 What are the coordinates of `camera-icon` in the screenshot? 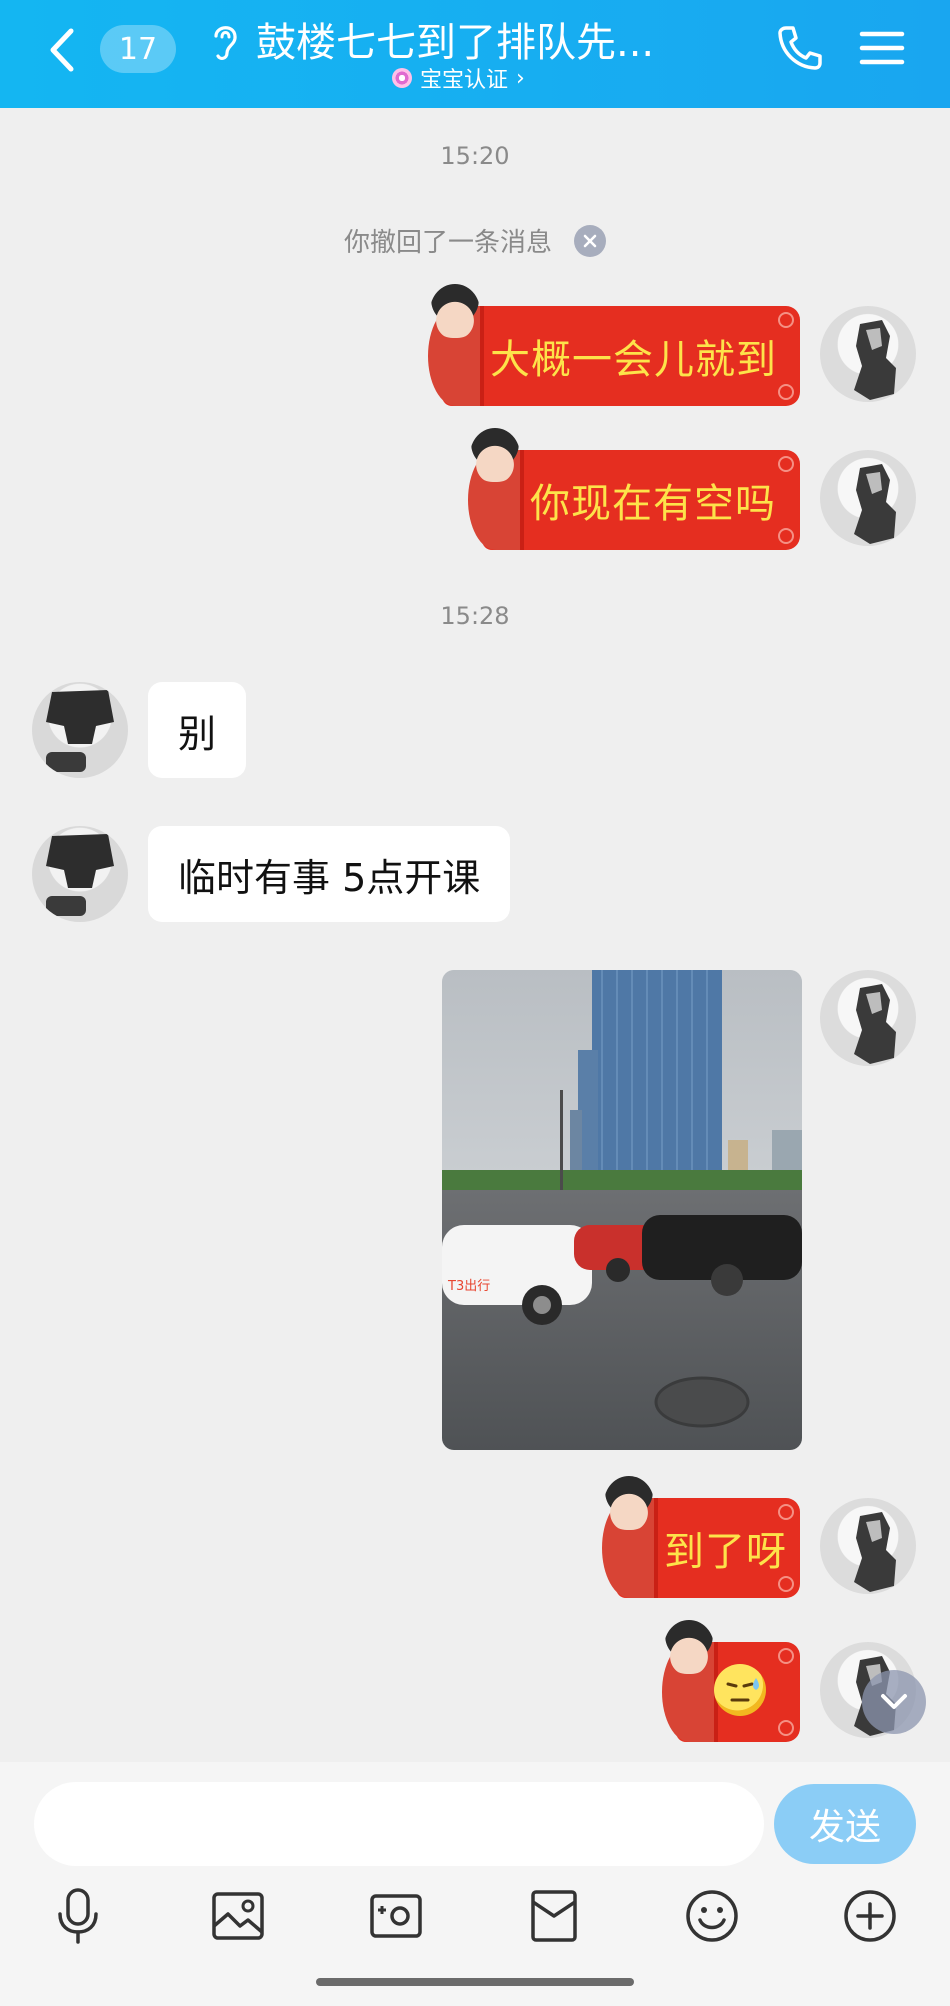 It's located at (396, 1916).